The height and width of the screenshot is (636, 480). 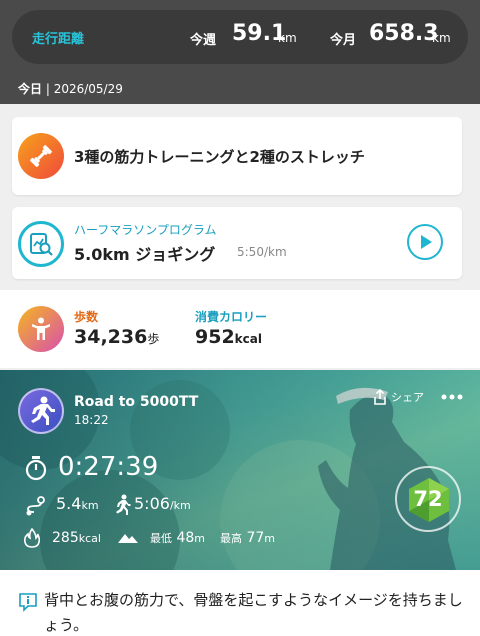 I want to click on elevation-max-value: 77, so click(x=255, y=538).